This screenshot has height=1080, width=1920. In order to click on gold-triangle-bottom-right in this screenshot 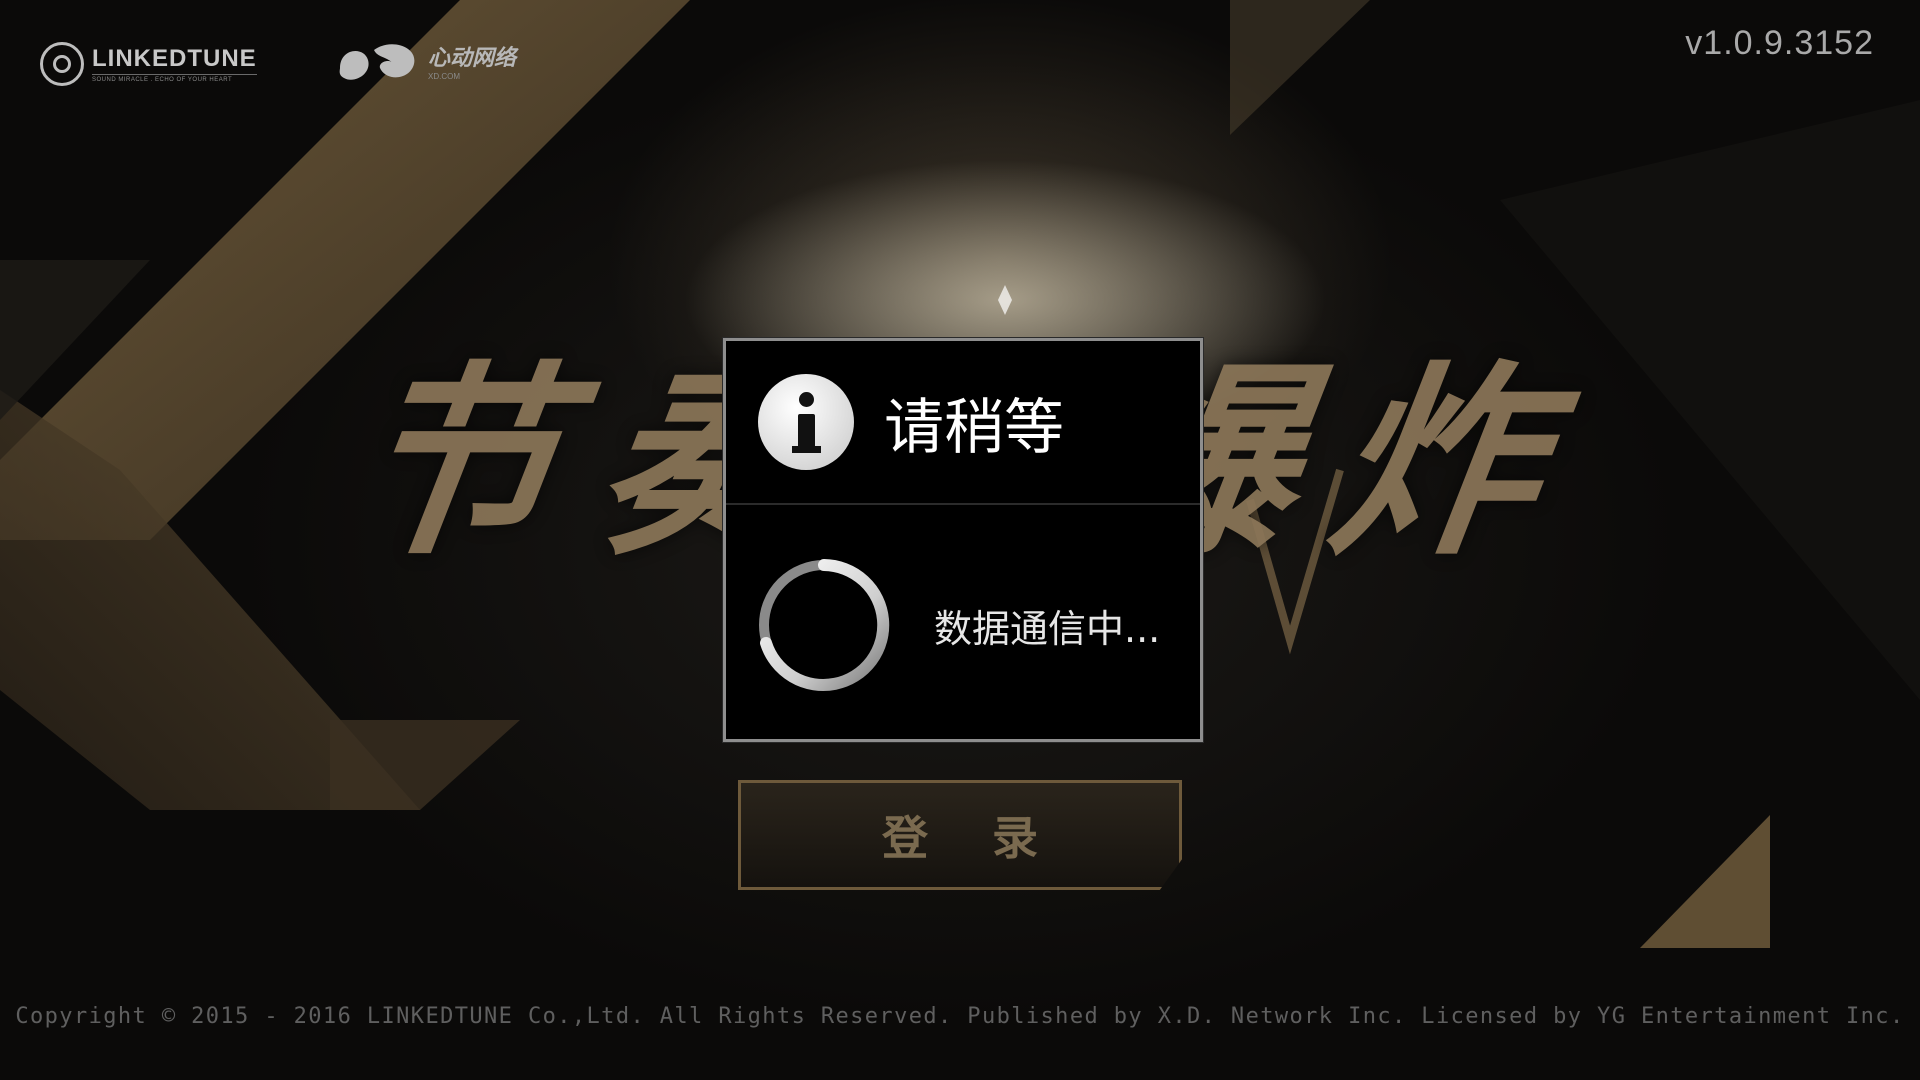, I will do `click(1705, 881)`.